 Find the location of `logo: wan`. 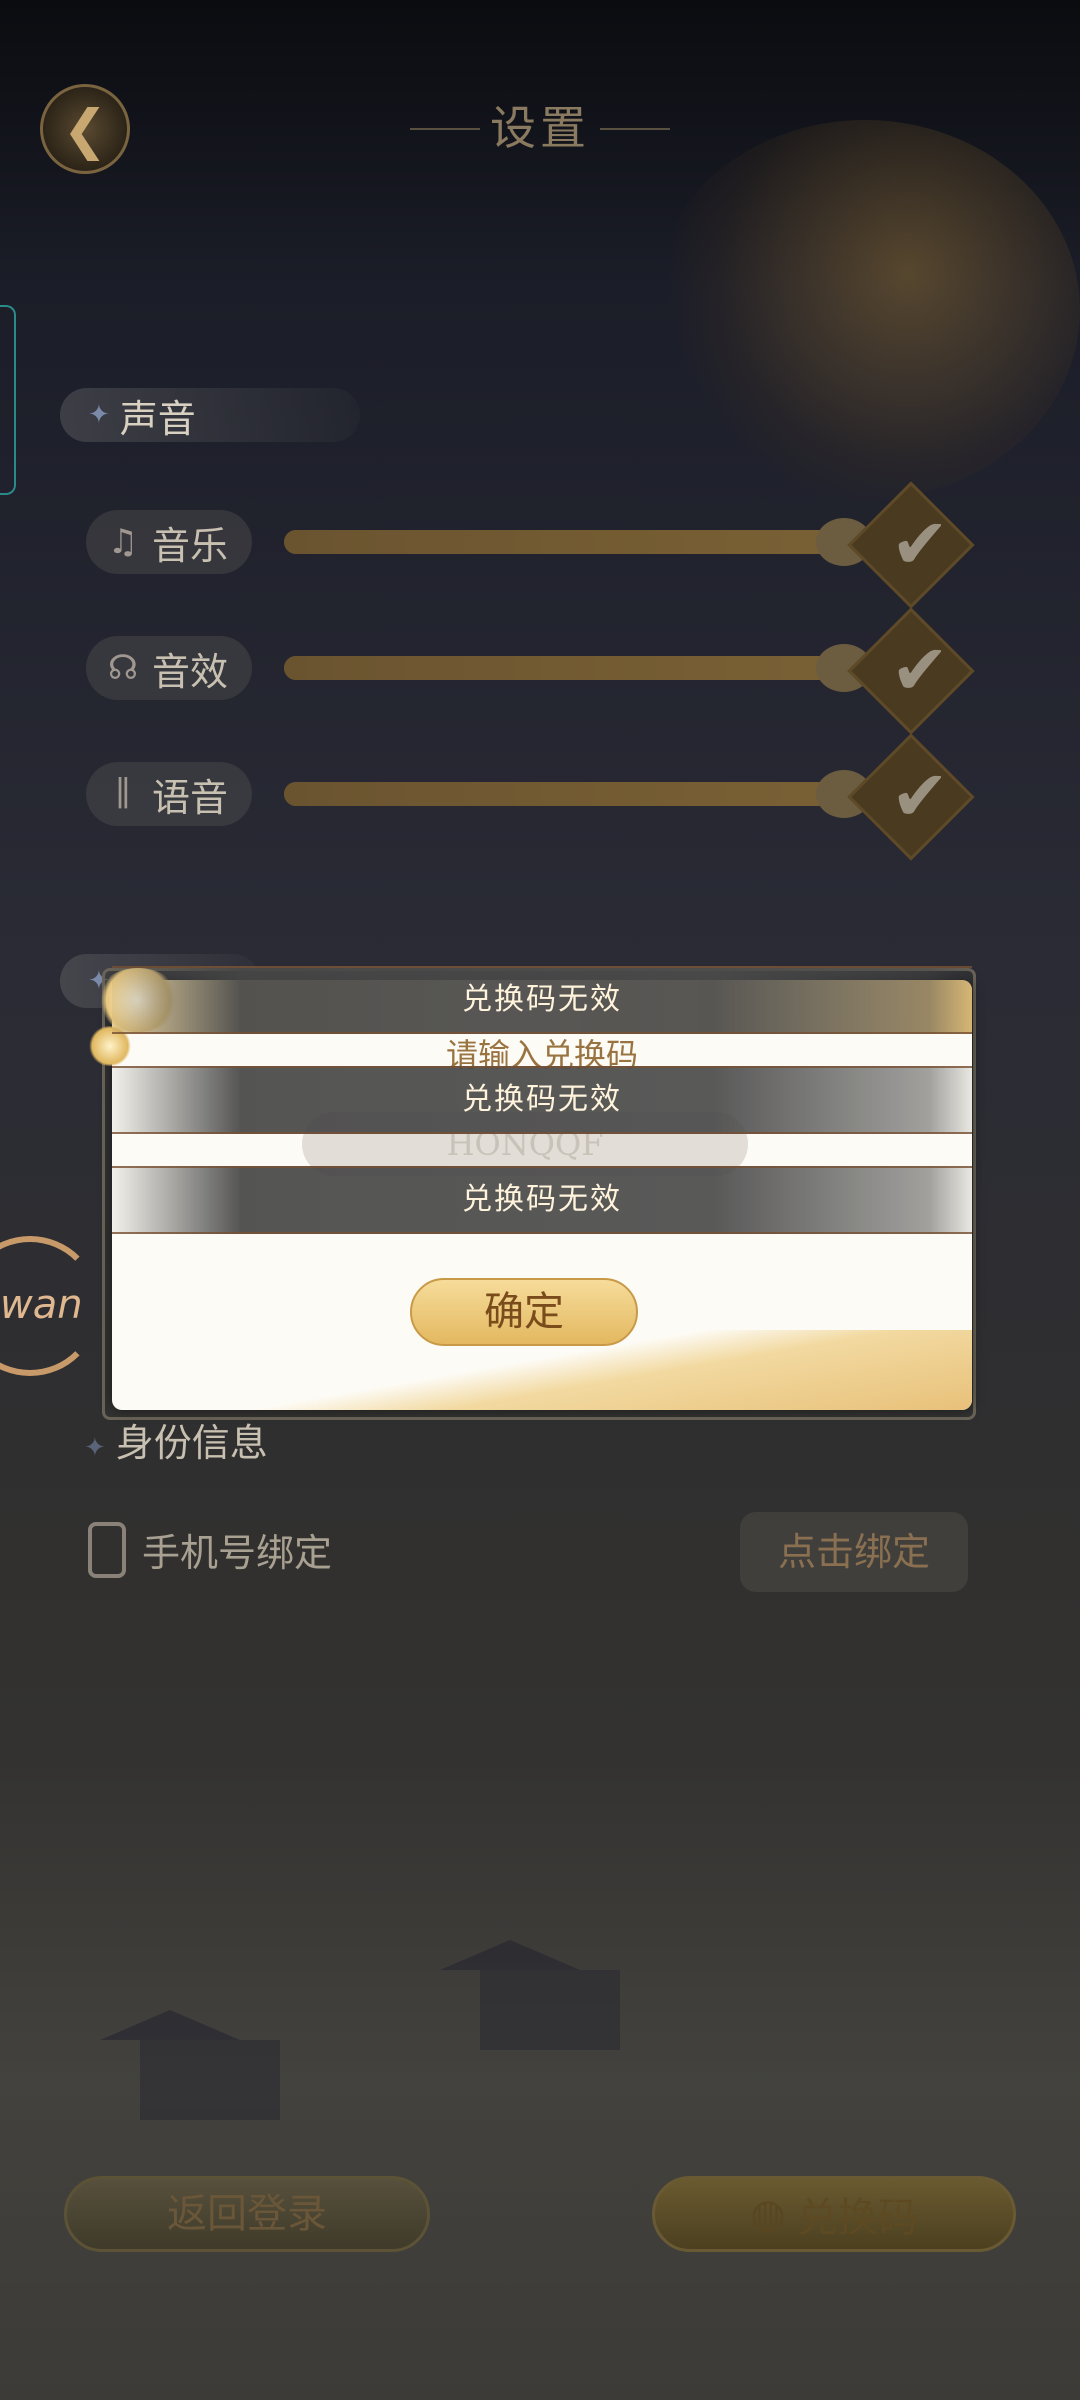

logo: wan is located at coordinates (41, 1305).